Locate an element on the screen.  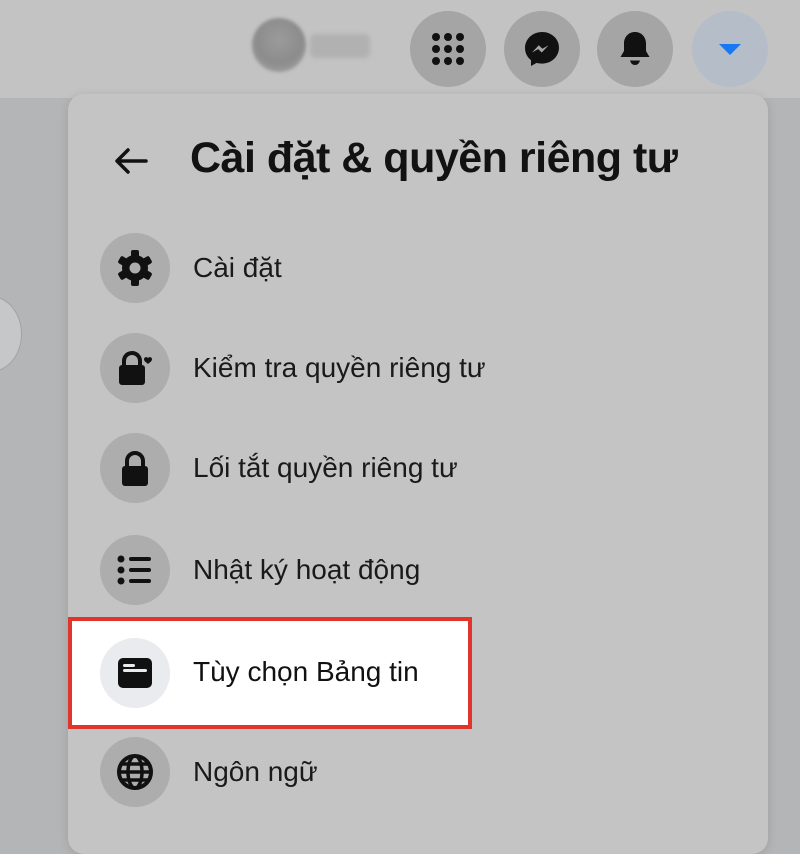
menu-item-news-feed-preferences: Tùy chọn Bảng tin is located at coordinates (270, 673).